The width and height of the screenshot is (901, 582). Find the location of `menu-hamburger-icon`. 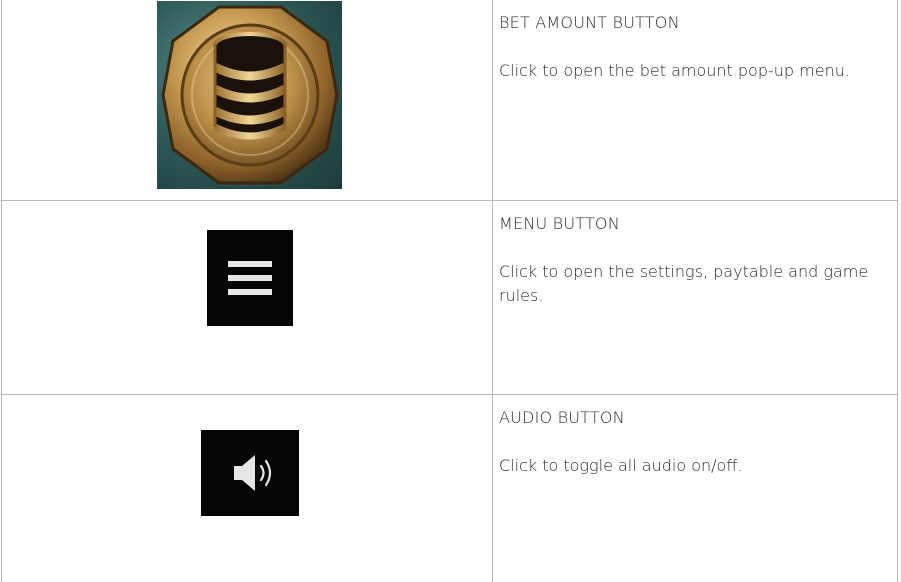

menu-hamburger-icon is located at coordinates (250, 278).